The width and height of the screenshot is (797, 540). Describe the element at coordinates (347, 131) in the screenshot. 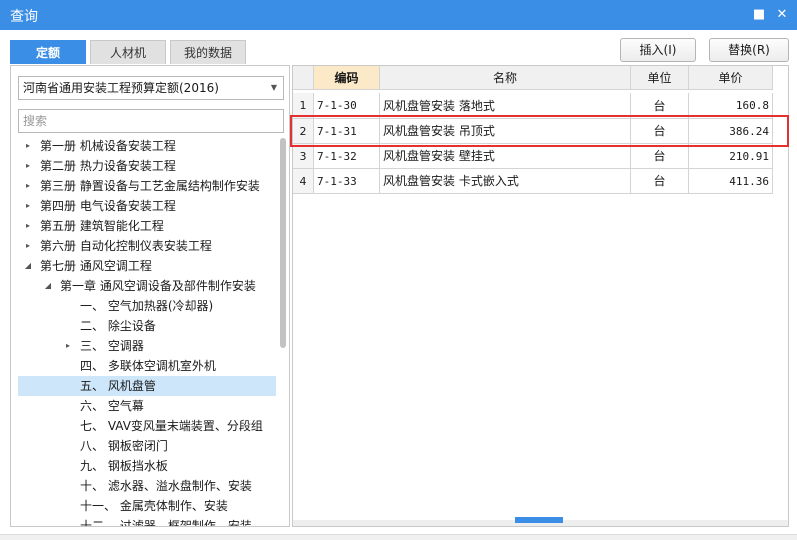

I see `cell-code: 7-1-31` at that location.